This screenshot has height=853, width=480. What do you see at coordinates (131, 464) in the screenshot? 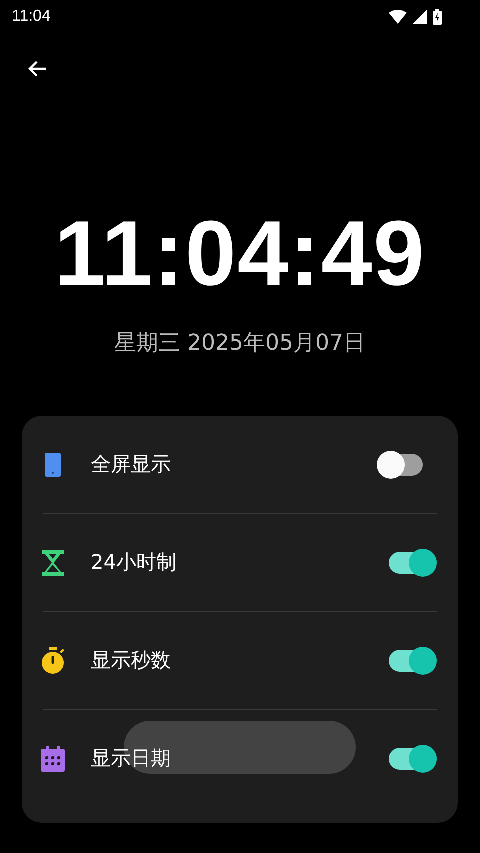
I see `setting-label: 全屏显示` at bounding box center [131, 464].